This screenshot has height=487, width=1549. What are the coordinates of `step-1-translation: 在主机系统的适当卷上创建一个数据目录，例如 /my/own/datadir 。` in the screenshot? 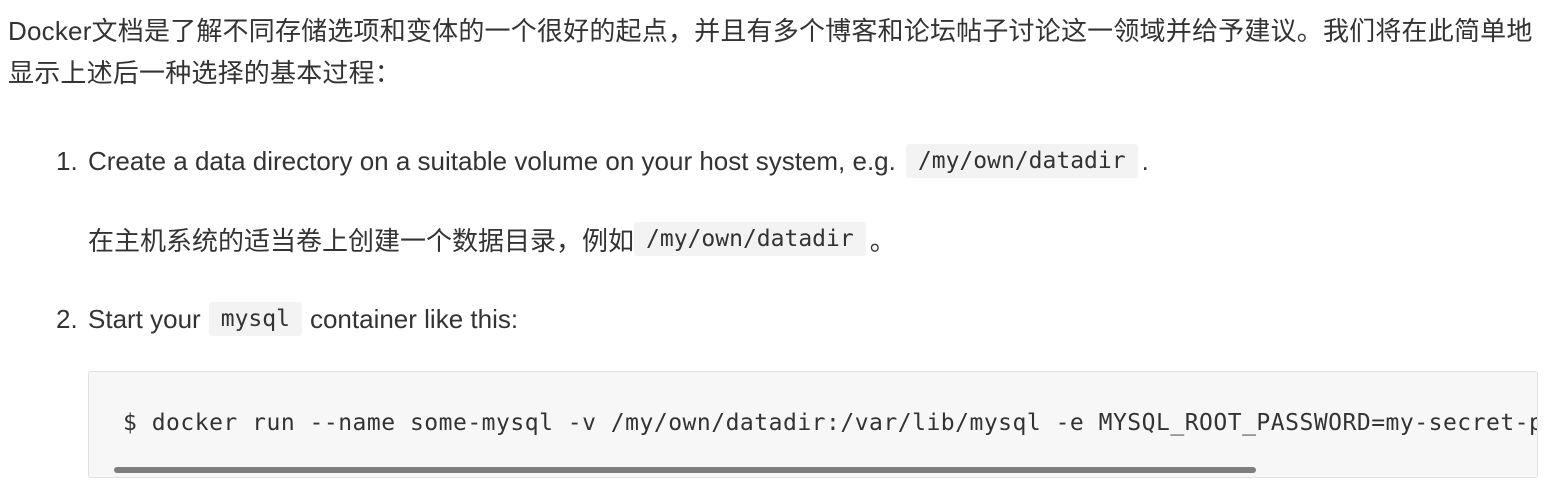 It's located at (492, 239).